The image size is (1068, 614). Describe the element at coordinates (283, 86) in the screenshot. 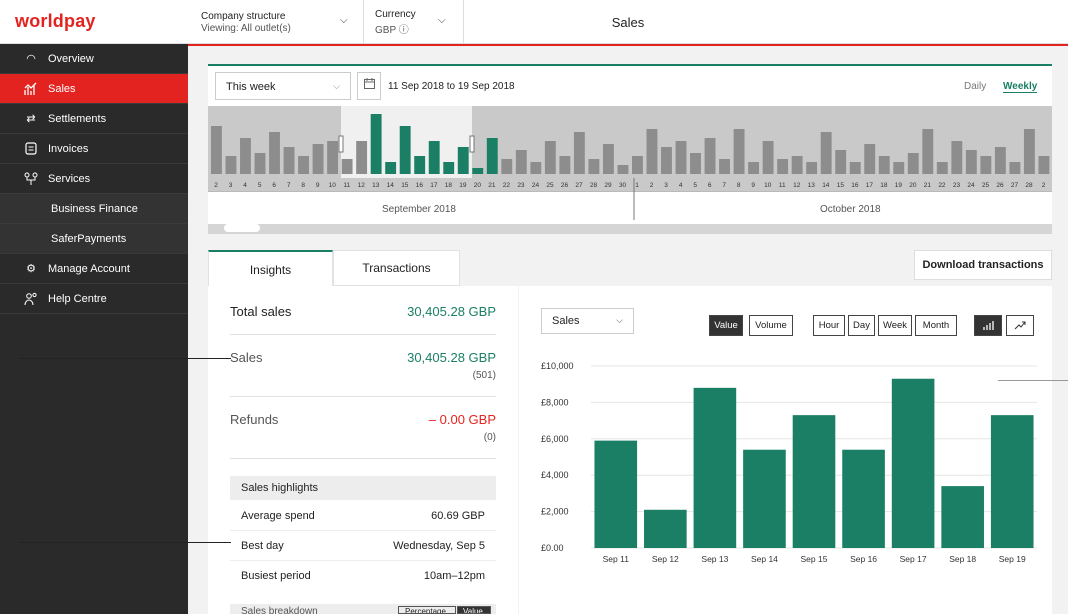

I see `period-dropdown: This week ⌵` at that location.